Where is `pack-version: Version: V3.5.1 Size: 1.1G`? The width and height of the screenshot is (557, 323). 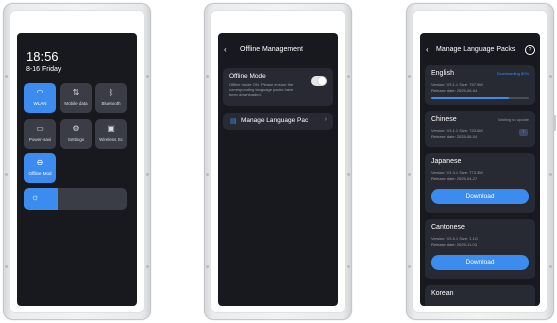 pack-version: Version: V3.5.1 Size: 1.1G is located at coordinates (454, 238).